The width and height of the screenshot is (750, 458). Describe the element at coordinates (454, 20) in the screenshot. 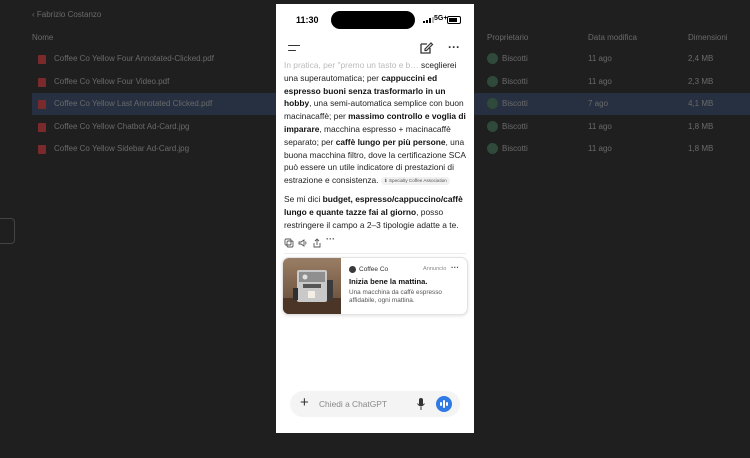

I see `battery-icon` at that location.